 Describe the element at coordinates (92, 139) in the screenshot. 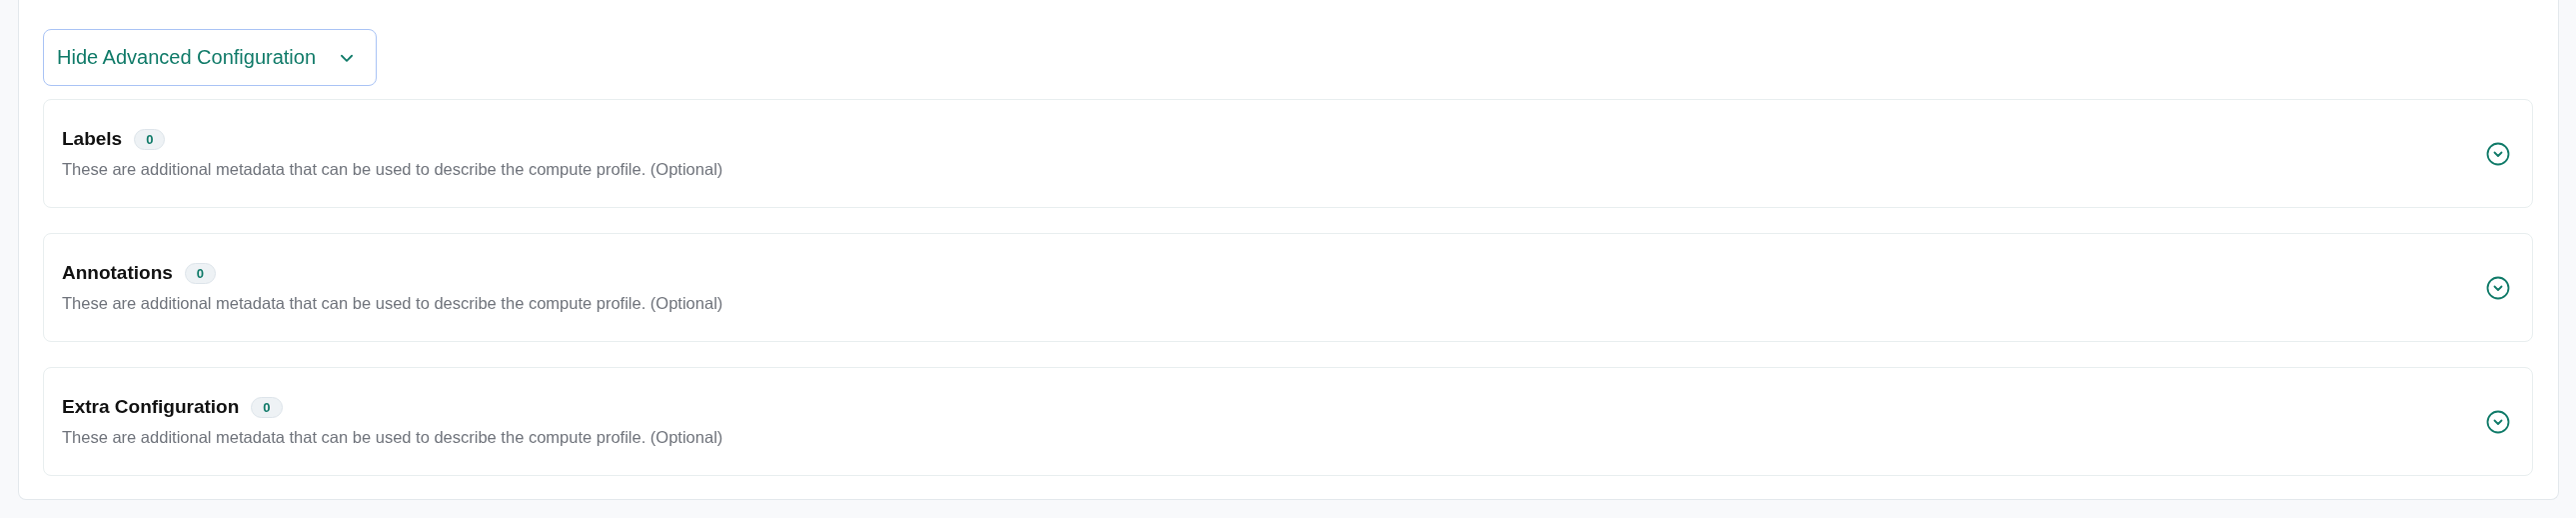

I see `section-title: Labels` at that location.